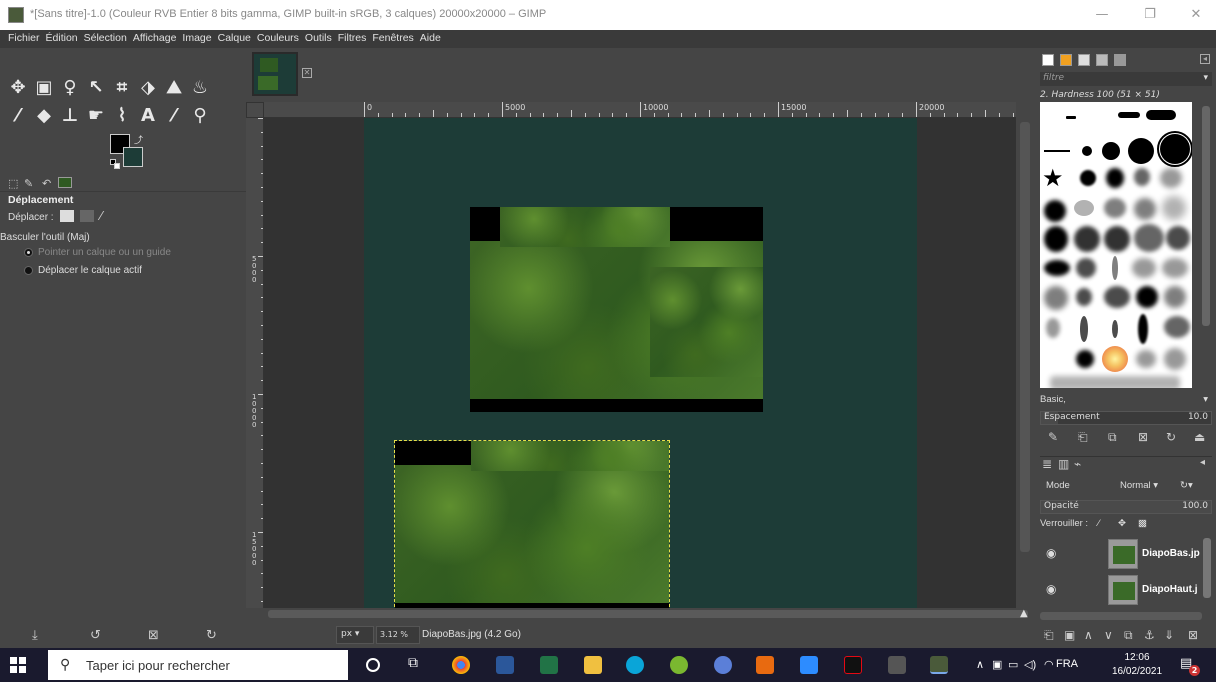 The height and width of the screenshot is (682, 1216). Describe the element at coordinates (1139, 485) in the screenshot. I see `mode-select: Normal ▾` at that location.